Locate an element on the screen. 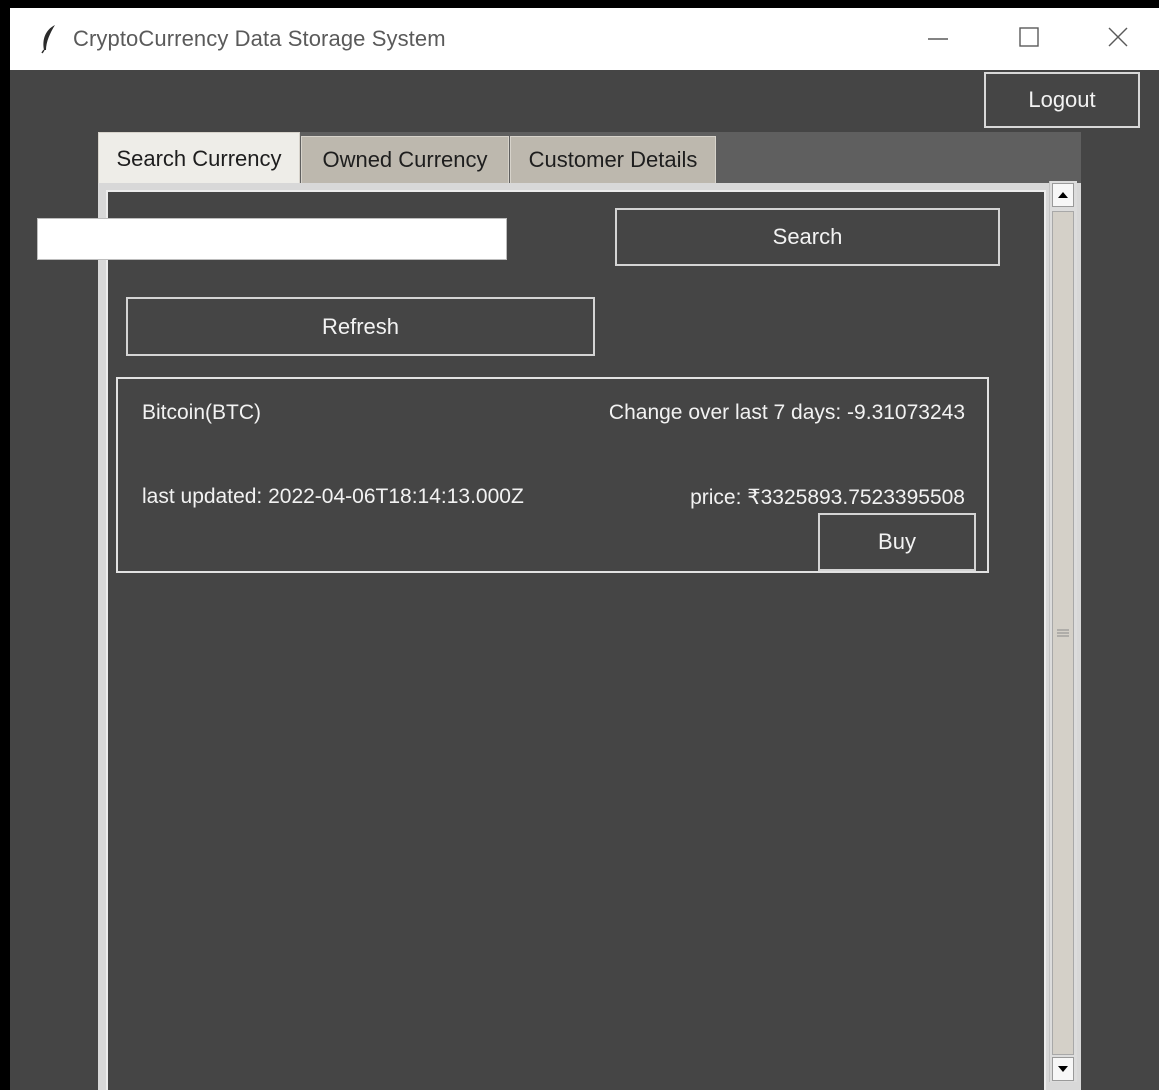 Image resolution: width=1159 pixels, height=1090 pixels. refresh-button: Refresh is located at coordinates (360, 326).